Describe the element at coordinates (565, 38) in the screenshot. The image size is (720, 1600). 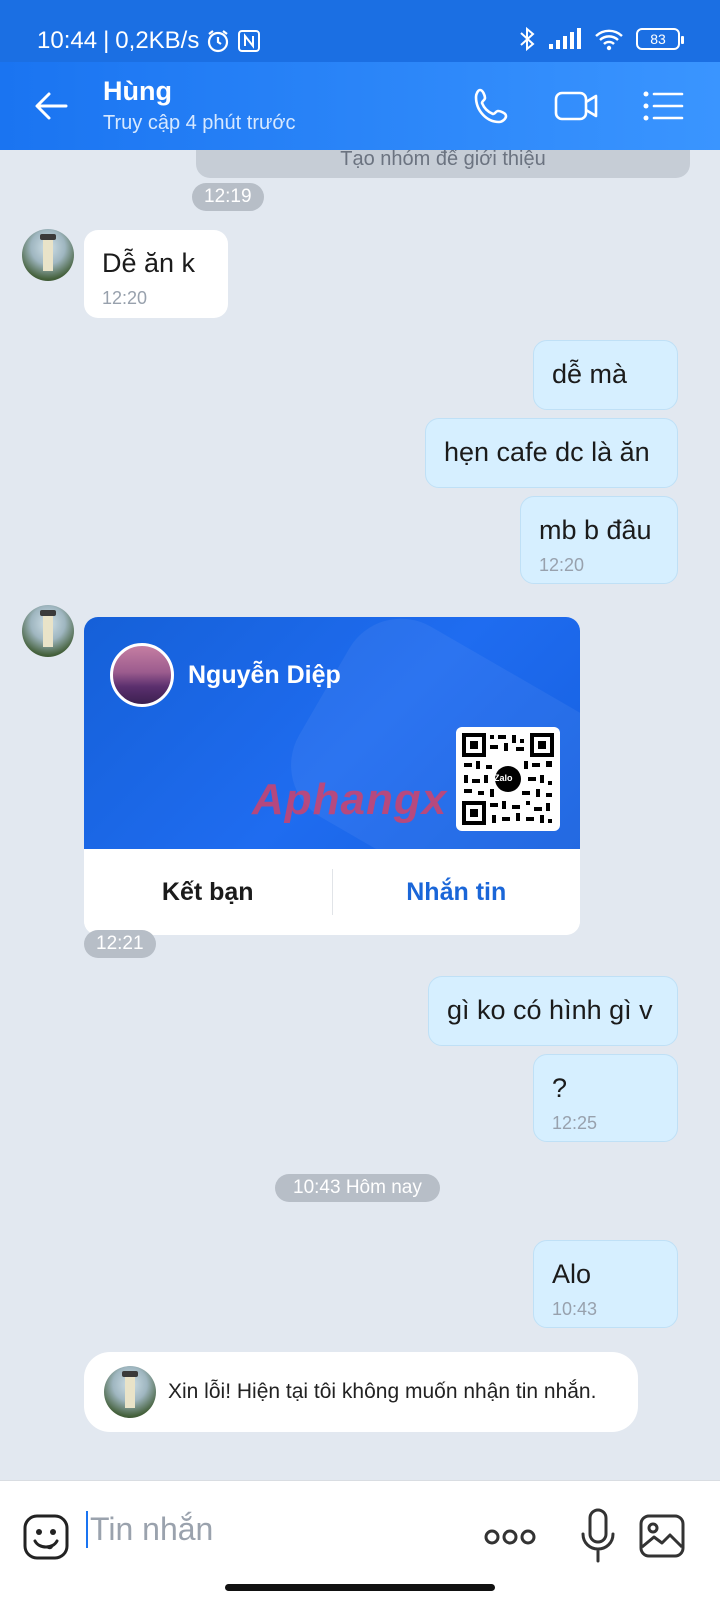
I see `signal-icon` at that location.